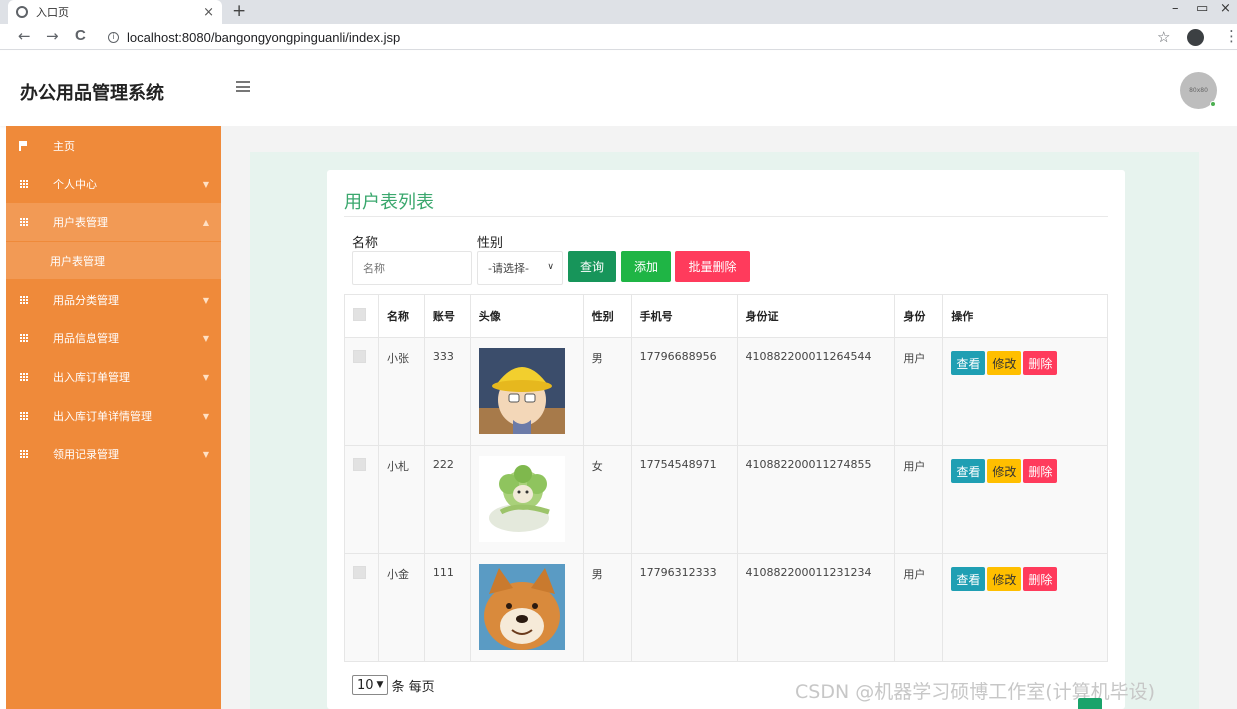 The width and height of the screenshot is (1237, 709). I want to click on add-button: 添加, so click(646, 266).